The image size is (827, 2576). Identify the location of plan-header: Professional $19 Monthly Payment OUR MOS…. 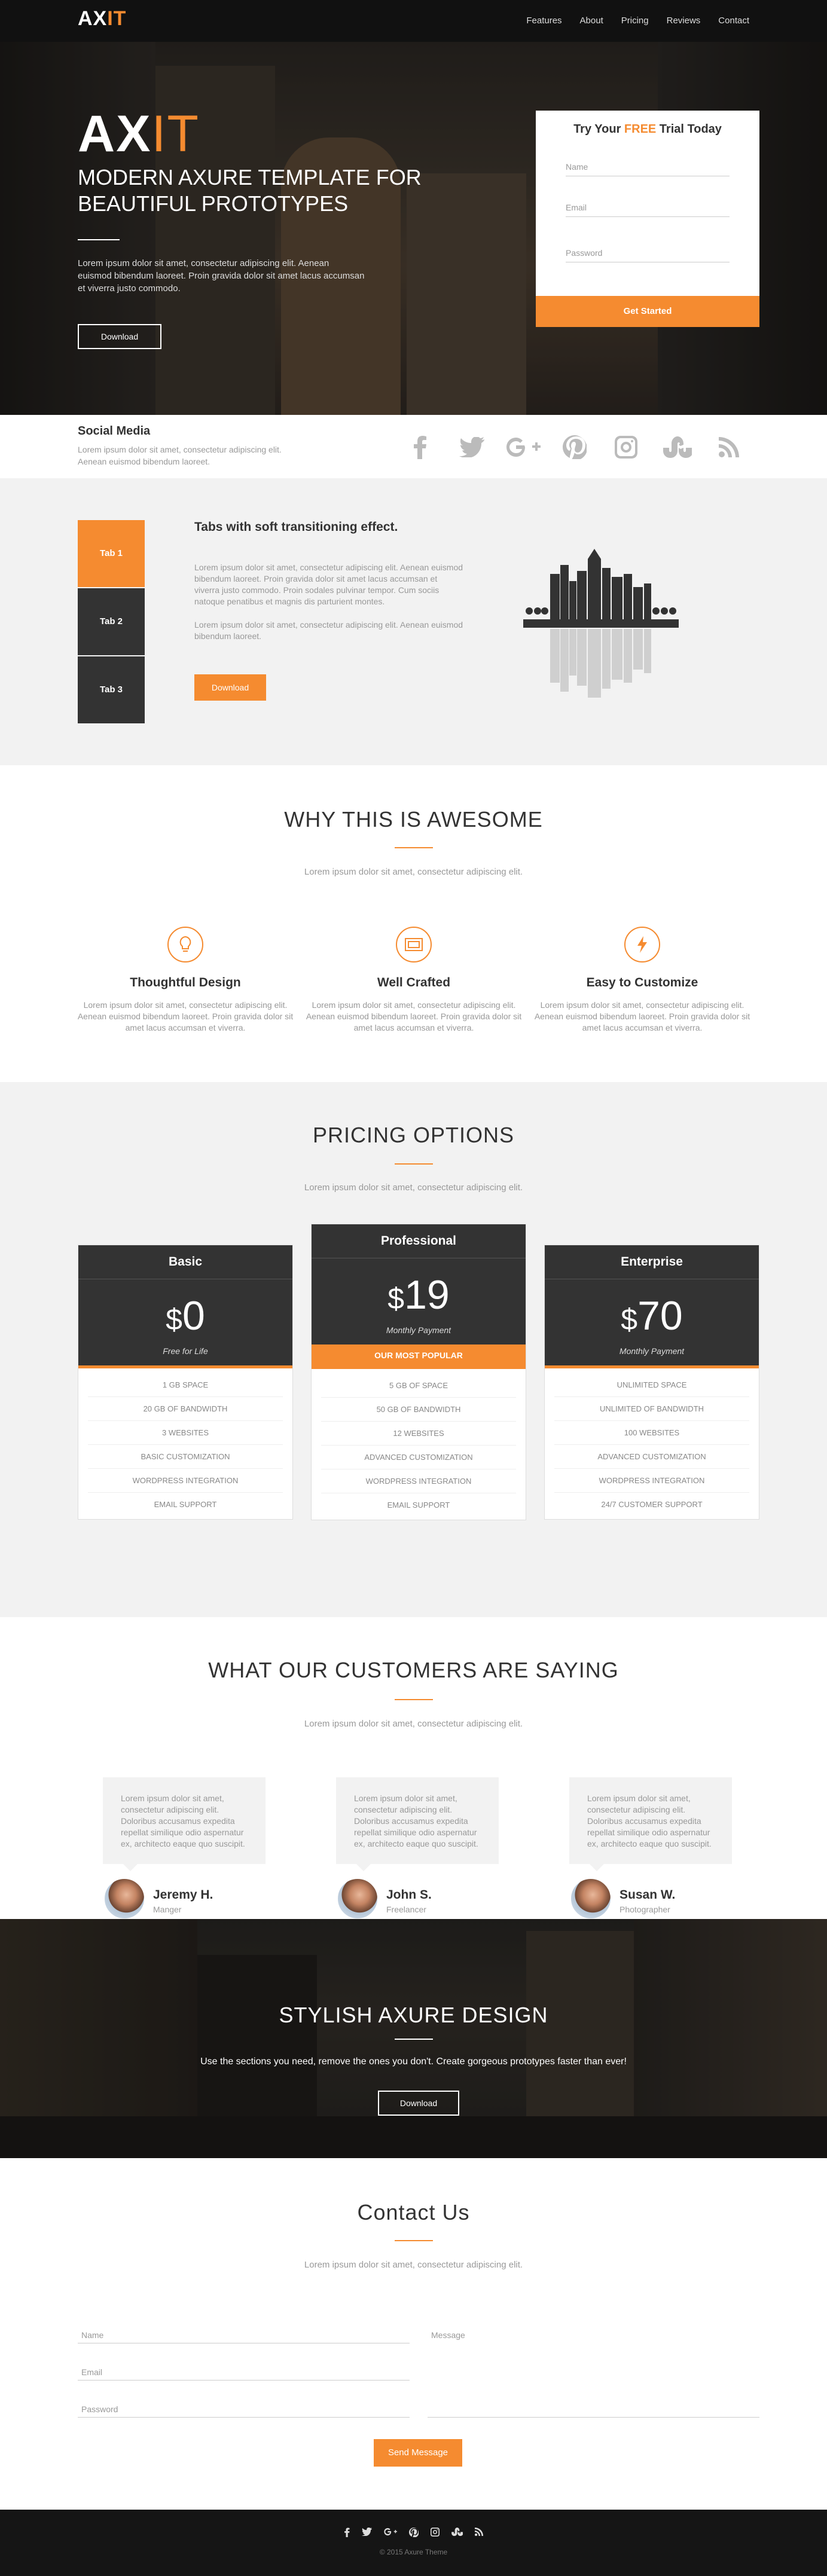
(419, 1296).